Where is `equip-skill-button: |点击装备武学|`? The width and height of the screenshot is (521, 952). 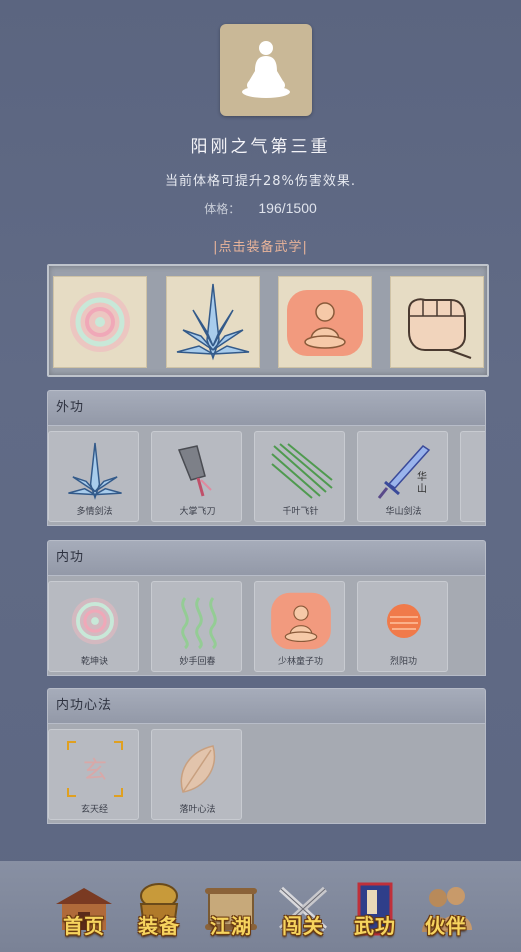 equip-skill-button: |点击装备武学| is located at coordinates (260, 245).